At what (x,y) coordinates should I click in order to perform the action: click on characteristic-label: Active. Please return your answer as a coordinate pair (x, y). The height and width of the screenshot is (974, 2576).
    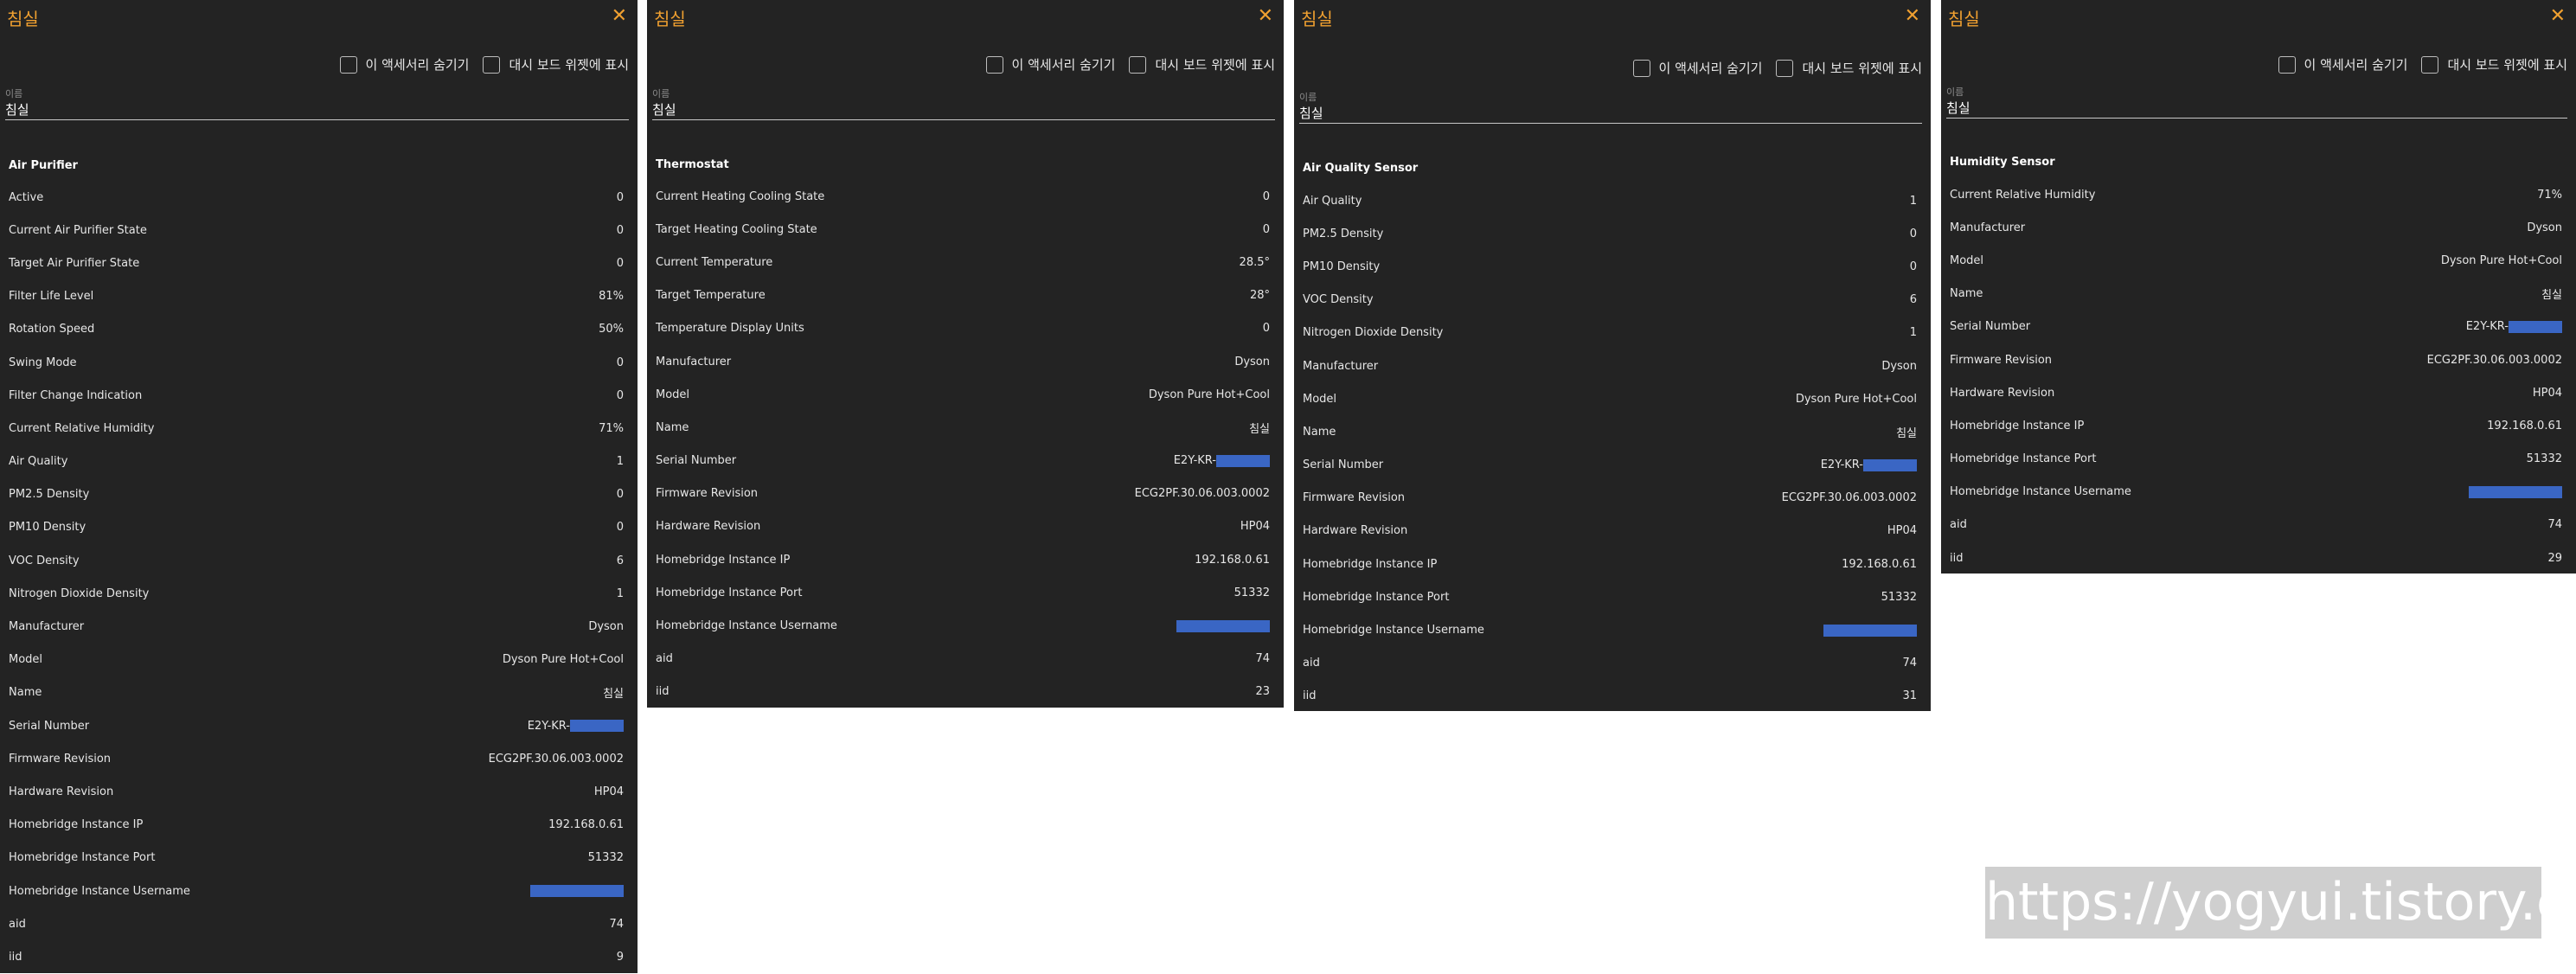
    Looking at the image, I should click on (26, 197).